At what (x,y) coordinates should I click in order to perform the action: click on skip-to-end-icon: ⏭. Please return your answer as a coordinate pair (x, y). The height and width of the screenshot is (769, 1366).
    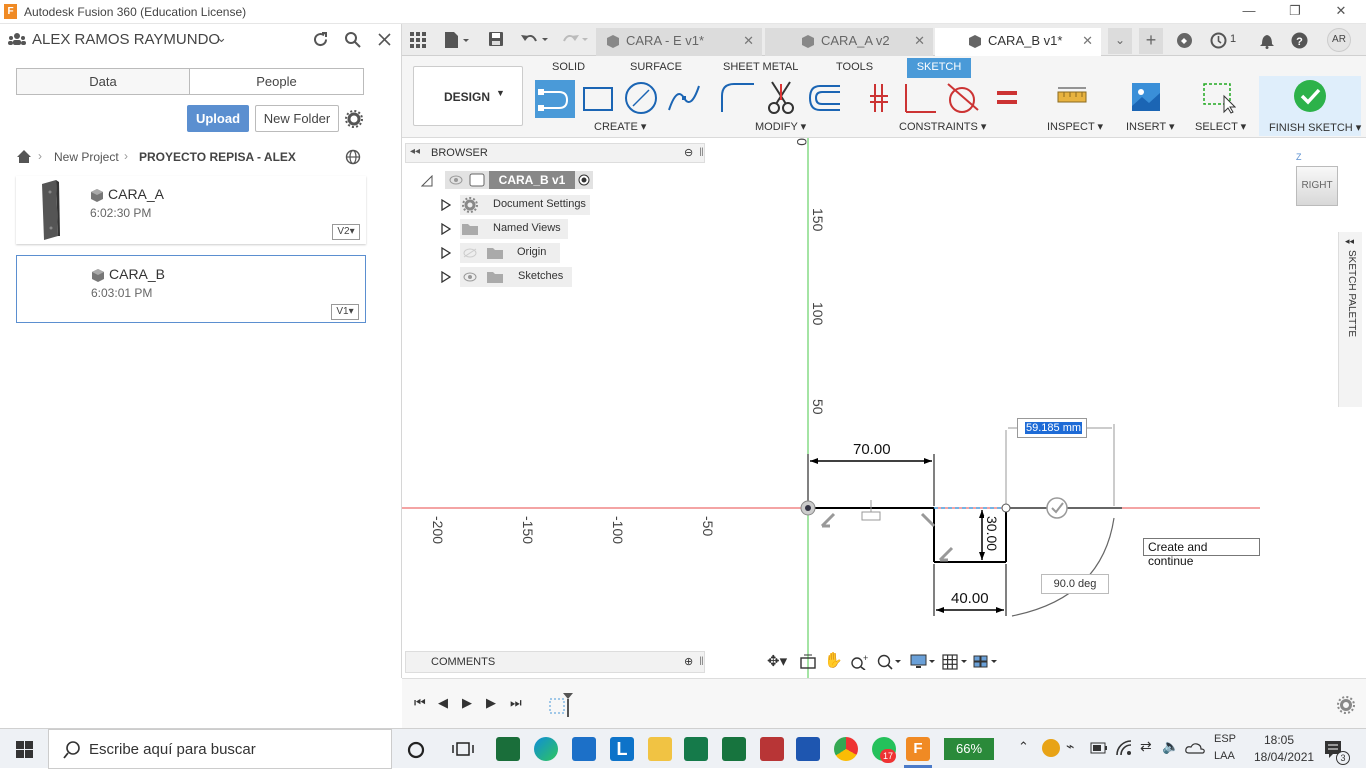
    Looking at the image, I should click on (516, 703).